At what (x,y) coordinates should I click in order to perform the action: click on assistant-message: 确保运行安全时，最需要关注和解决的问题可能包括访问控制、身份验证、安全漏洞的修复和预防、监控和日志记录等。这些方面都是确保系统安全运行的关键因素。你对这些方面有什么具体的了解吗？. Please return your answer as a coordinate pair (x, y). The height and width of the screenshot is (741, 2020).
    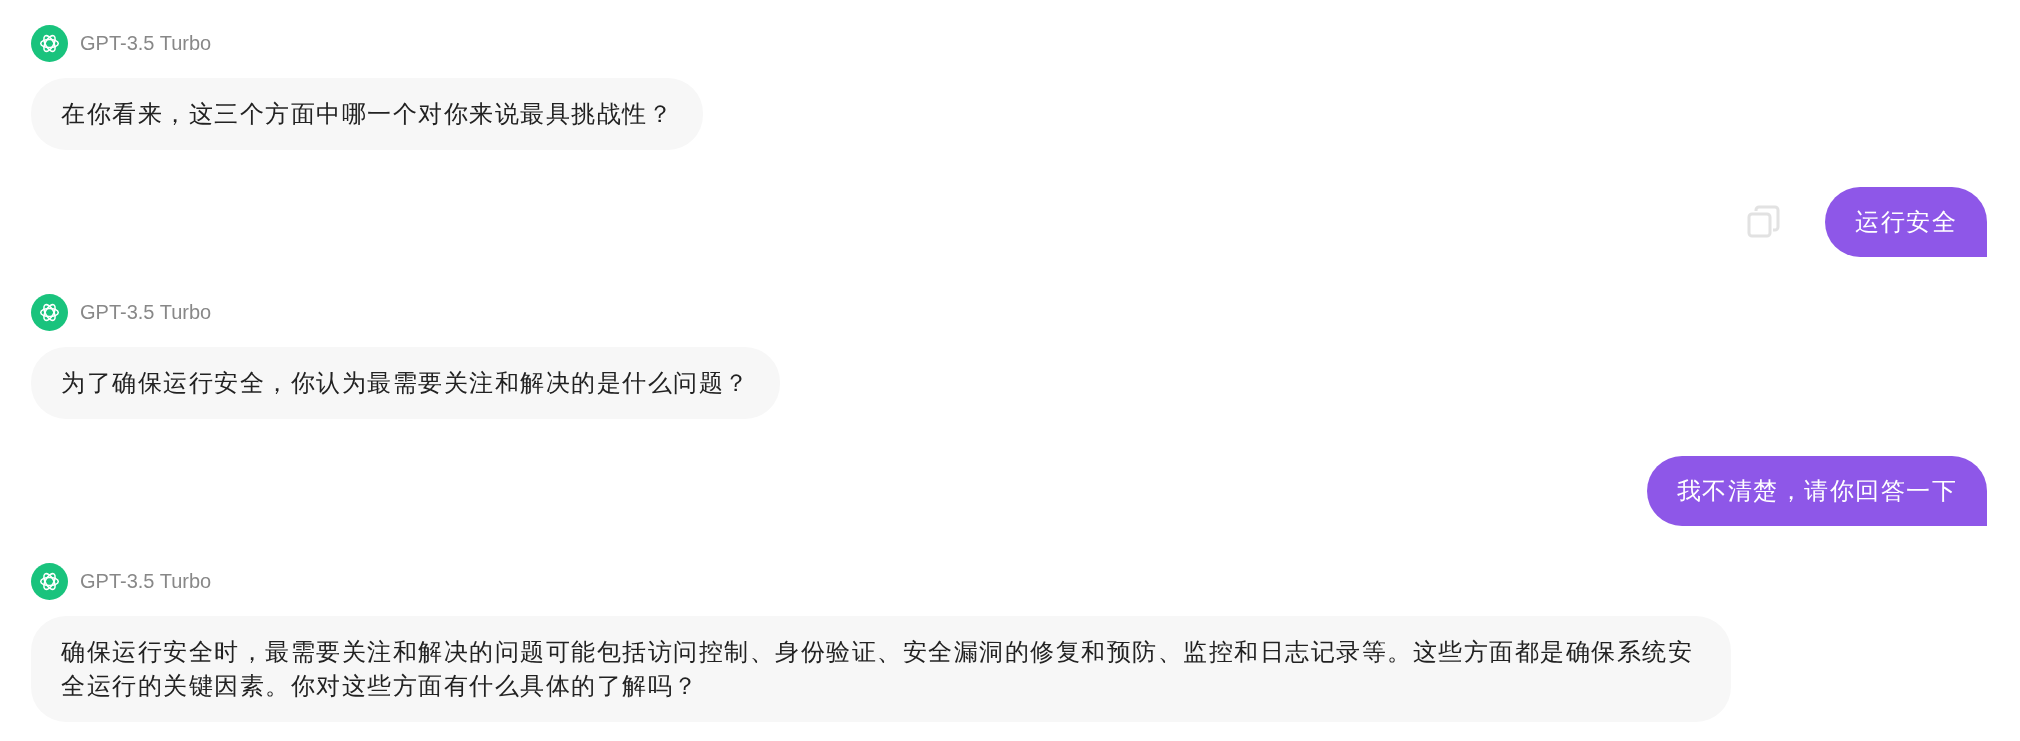
    Looking at the image, I should click on (881, 669).